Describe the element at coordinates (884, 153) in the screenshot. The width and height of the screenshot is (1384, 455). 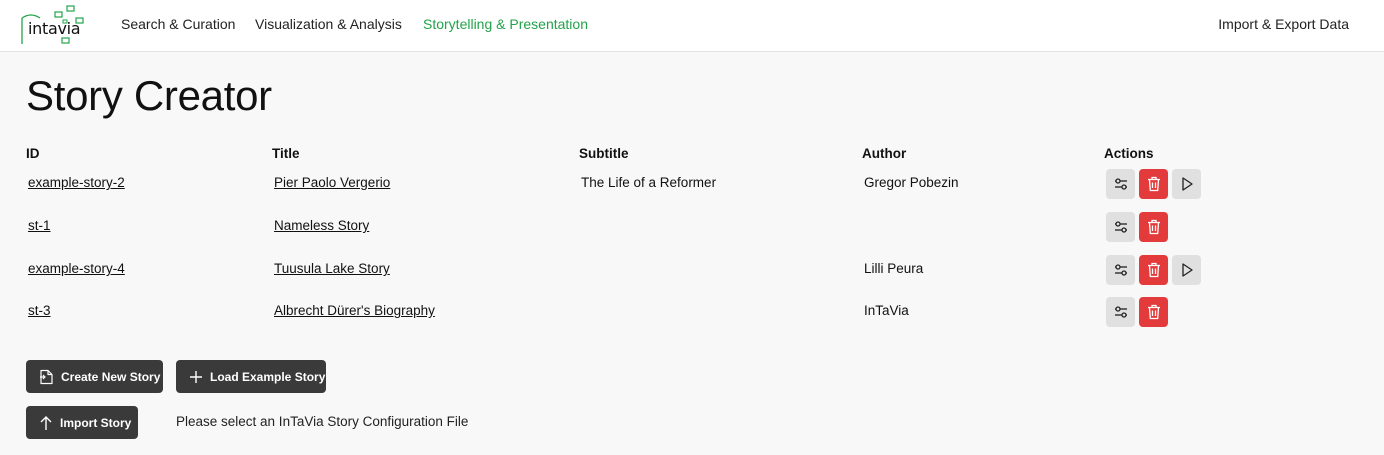
I see `column-header-author: Author` at that location.